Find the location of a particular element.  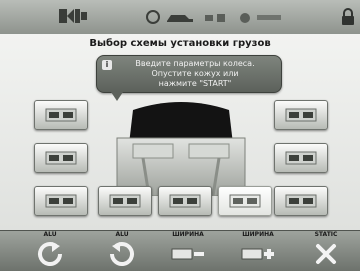

rotate-left-icon is located at coordinates (50, 254).